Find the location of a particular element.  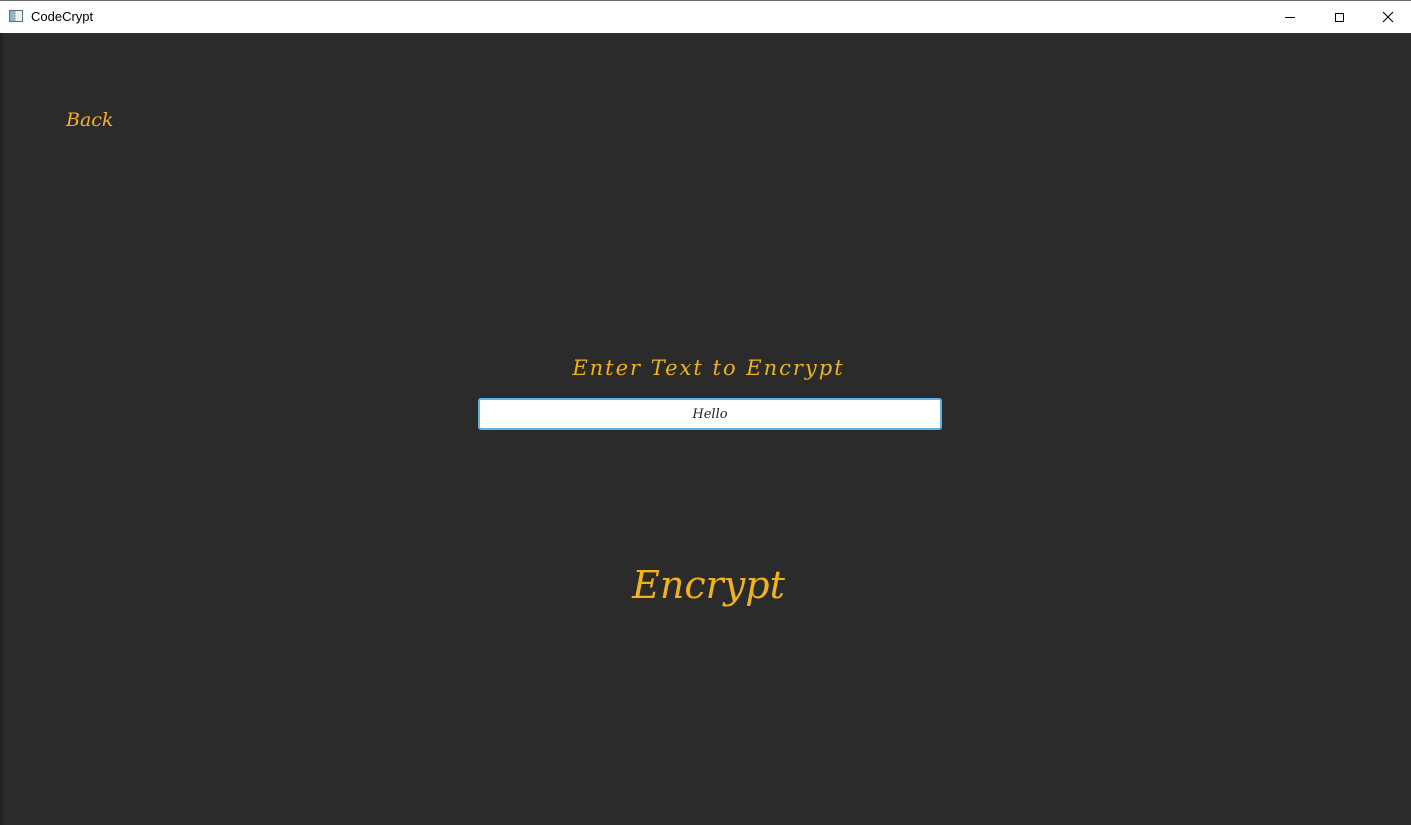

encrypt-prompt-label: Enter Text to Encrypt is located at coordinates (708, 368).